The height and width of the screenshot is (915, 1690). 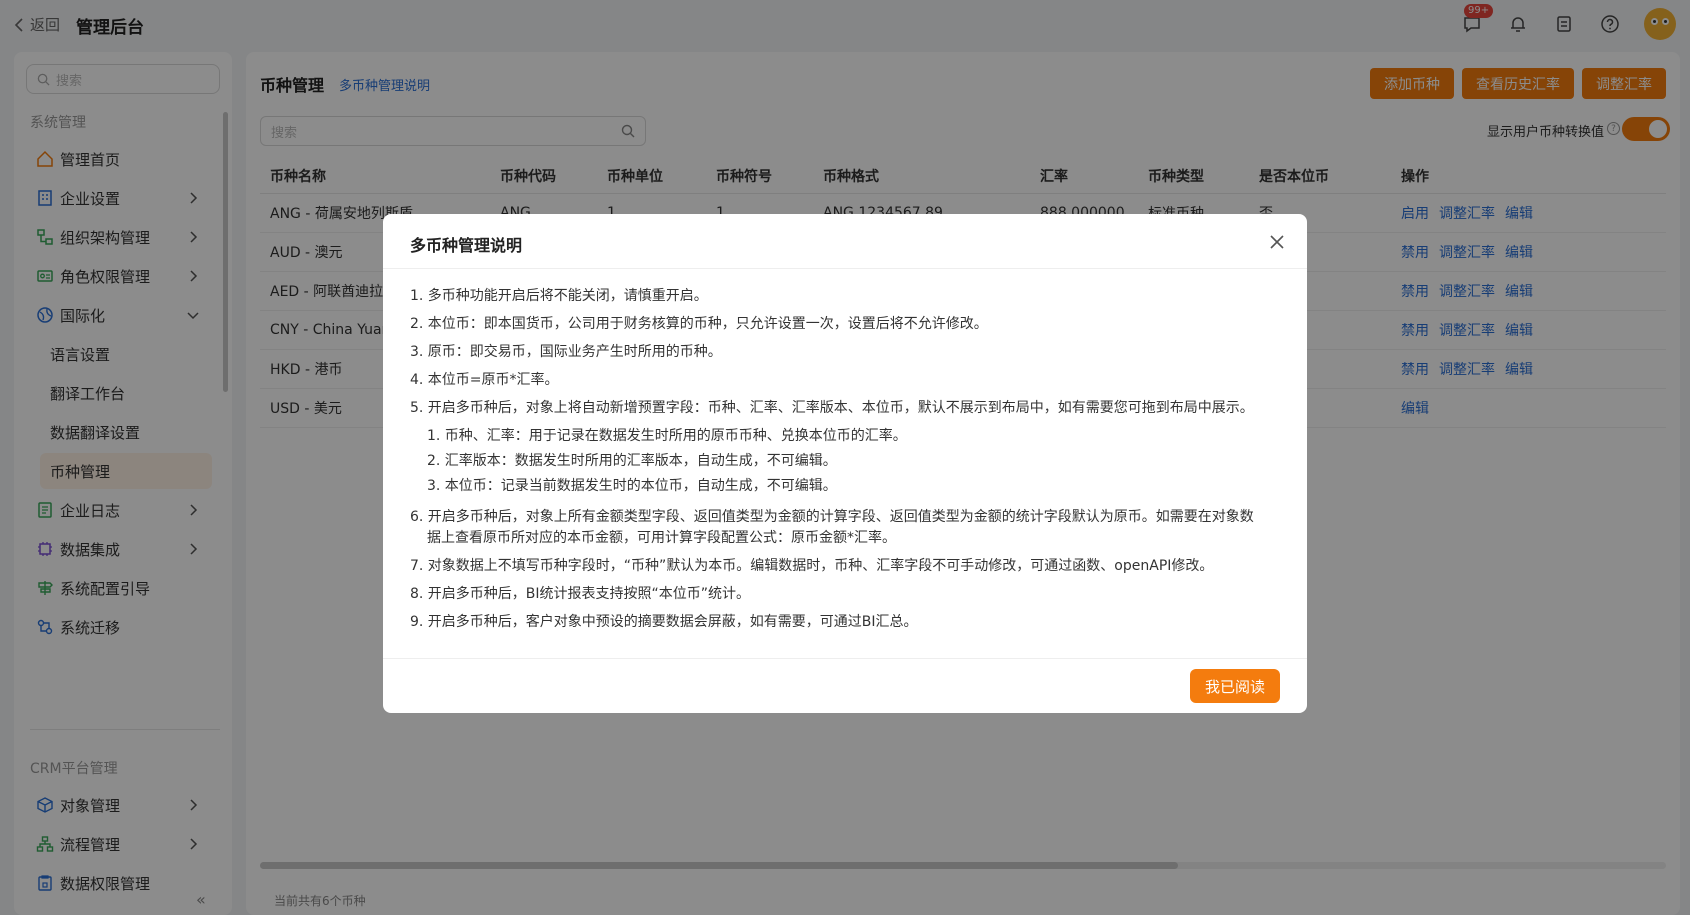 What do you see at coordinates (484, 380) in the screenshot?
I see `modal-line: 4. 本位币=原币*汇率。` at bounding box center [484, 380].